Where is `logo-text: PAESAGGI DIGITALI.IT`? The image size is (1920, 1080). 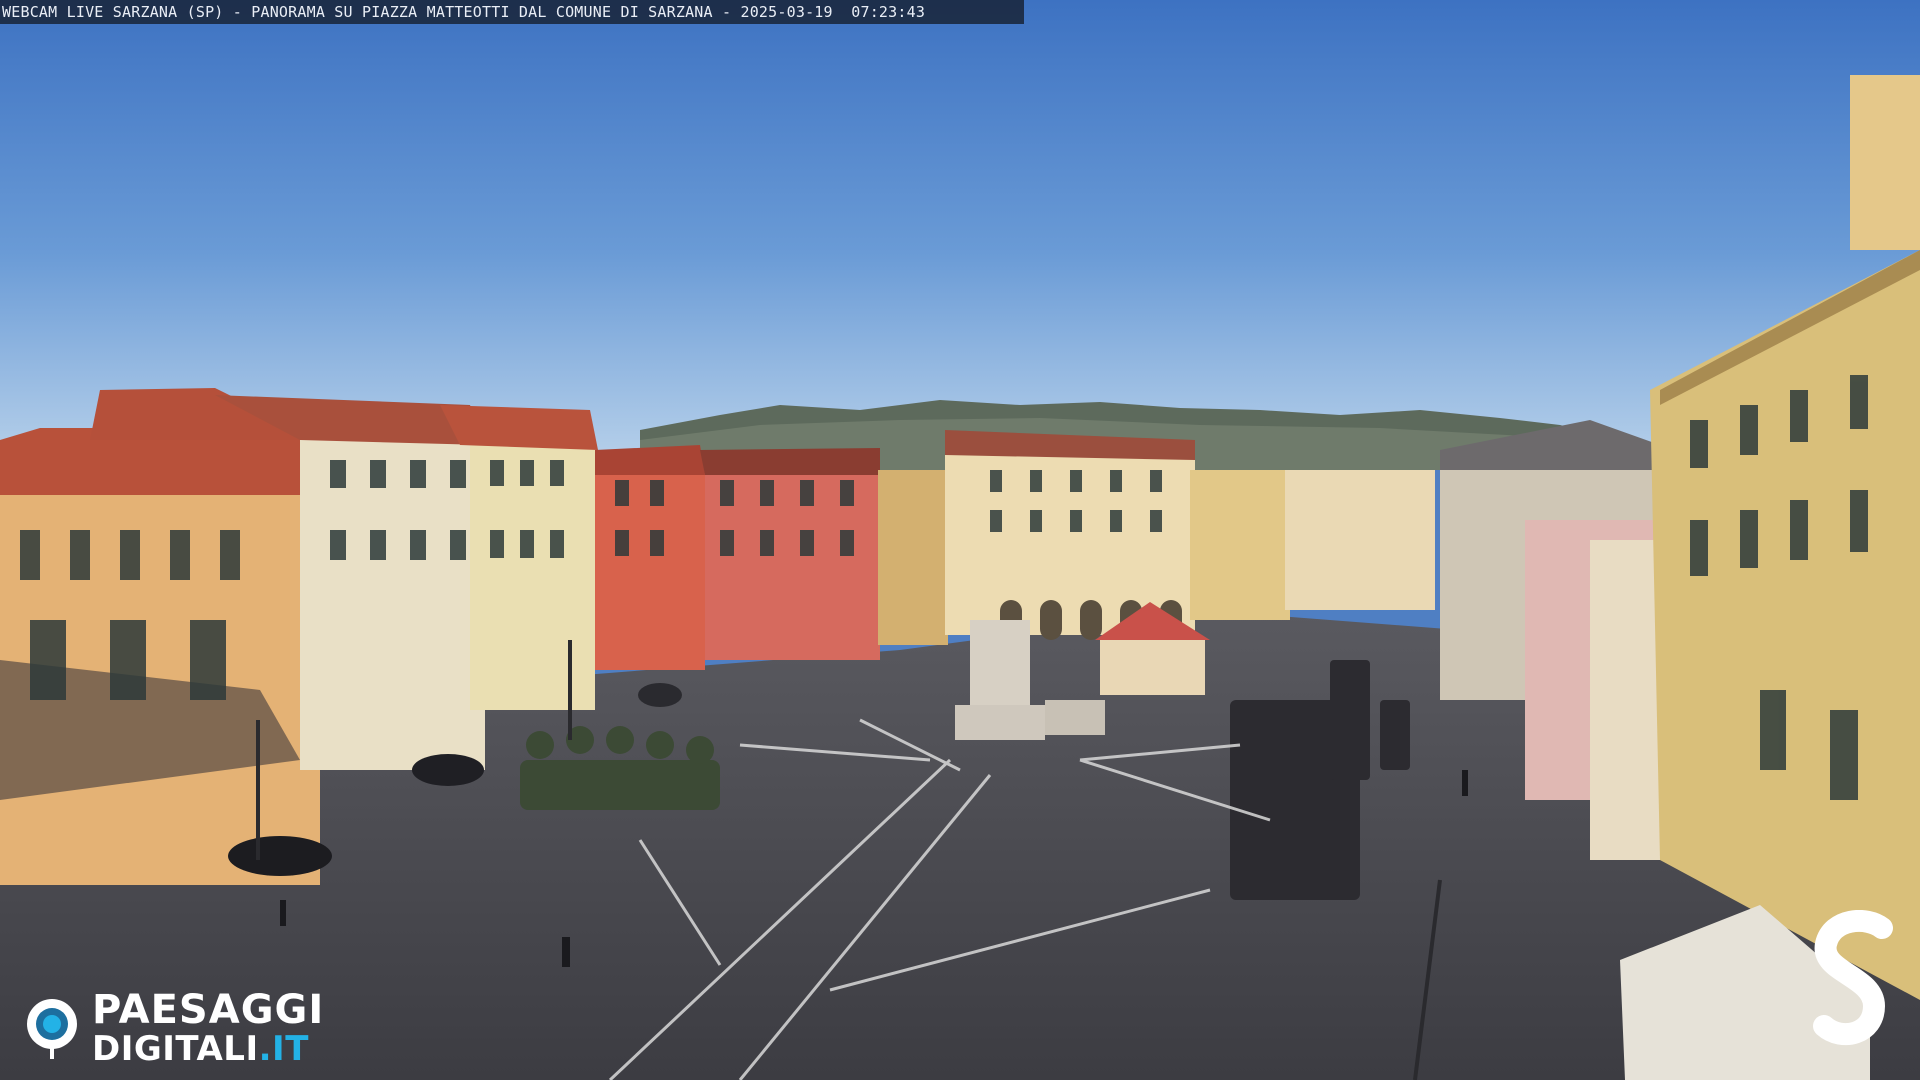
logo-text: PAESAGGI DIGITALI.IT is located at coordinates (208, 1028).